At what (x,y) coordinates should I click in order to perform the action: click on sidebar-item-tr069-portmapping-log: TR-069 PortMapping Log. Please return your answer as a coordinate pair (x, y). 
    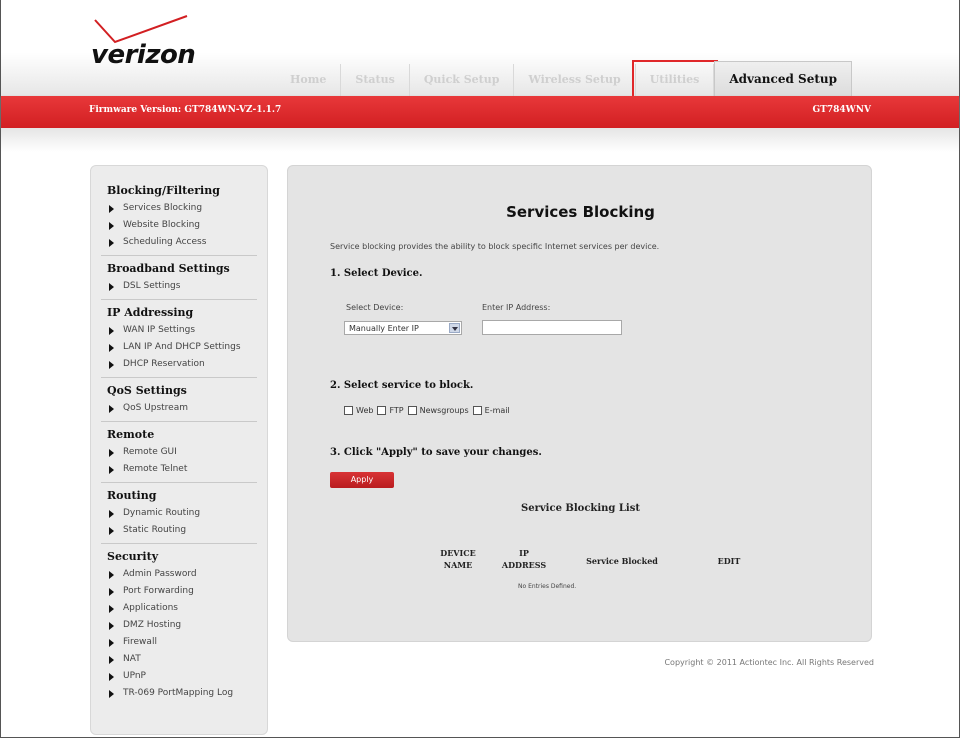
    Looking at the image, I should click on (179, 693).